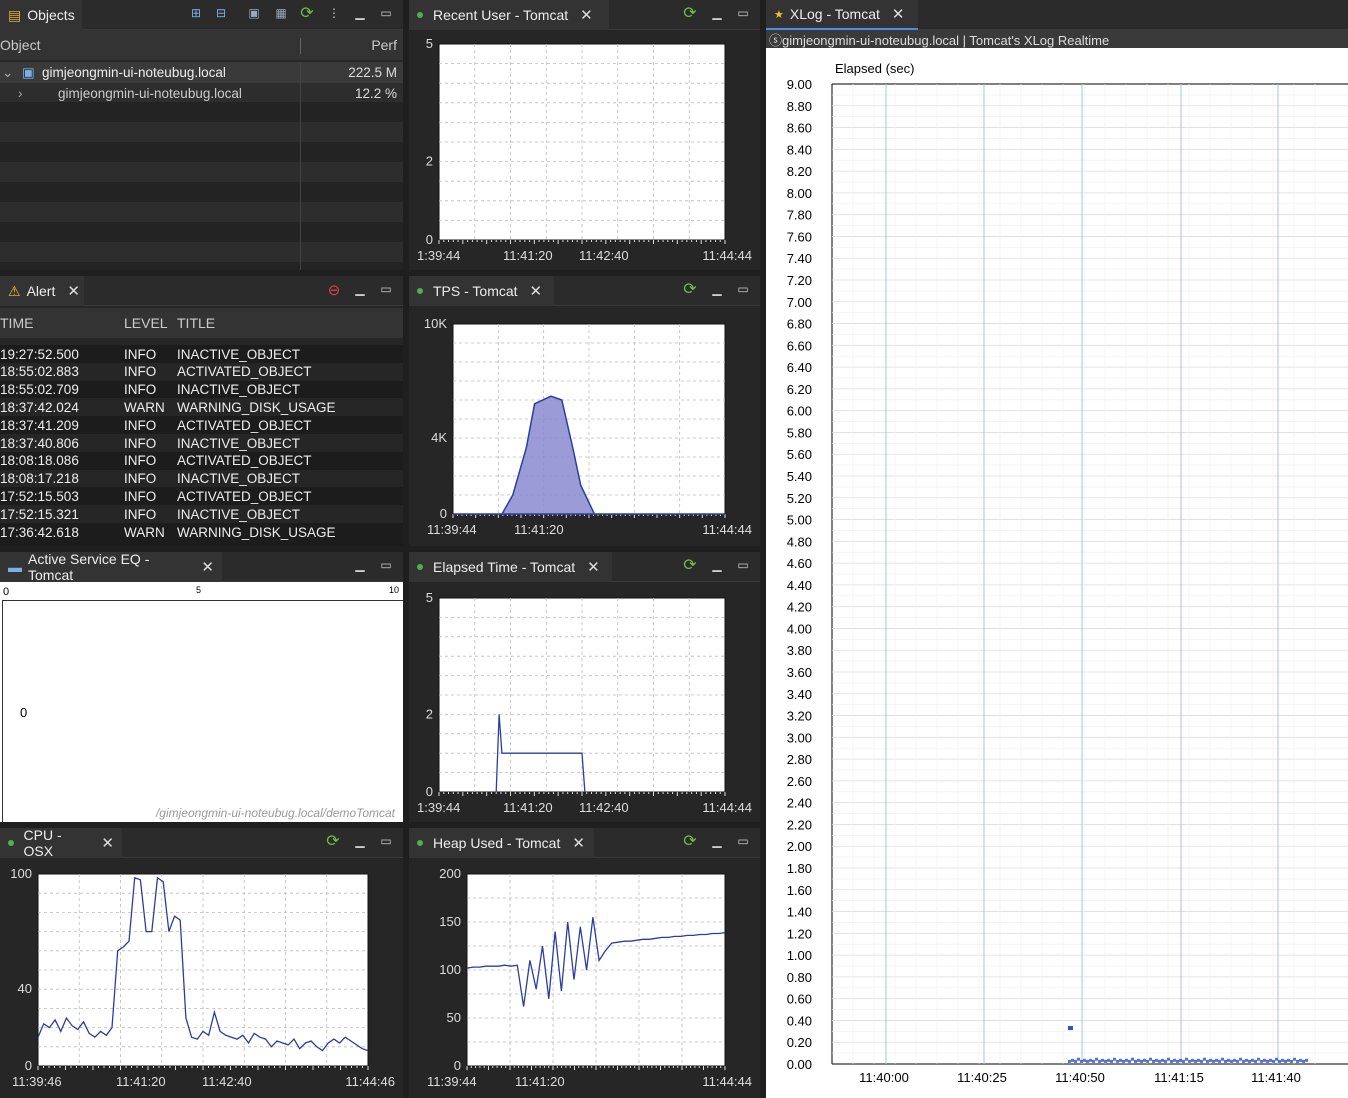 The height and width of the screenshot is (1098, 1348). What do you see at coordinates (201, 443) in the screenshot?
I see `alert-row: 18:37:40.806 INFO INACTIVE_OBJECT` at bounding box center [201, 443].